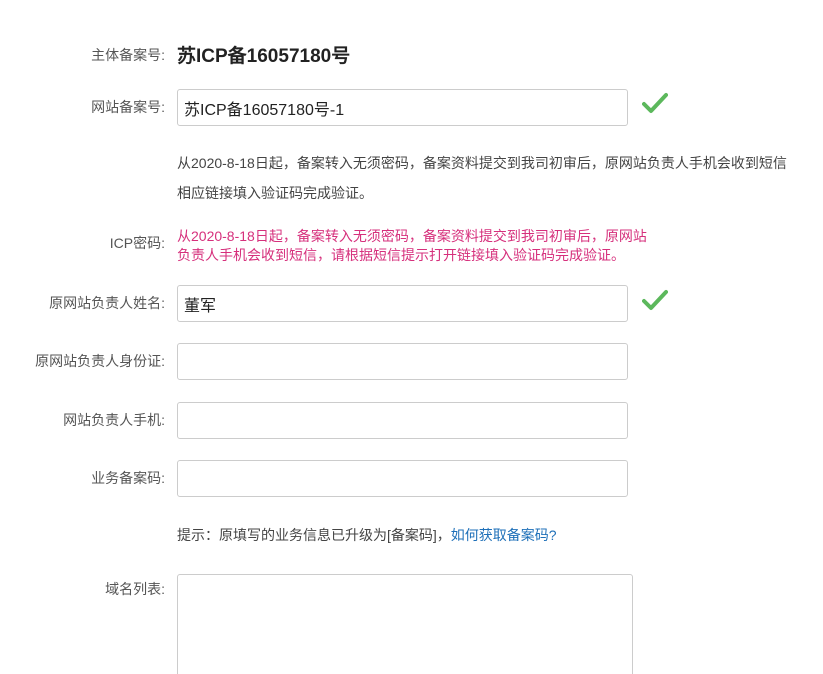 The width and height of the screenshot is (823, 674). What do you see at coordinates (100, 361) in the screenshot?
I see `owner-id-label: 原网站负责人身份证:` at bounding box center [100, 361].